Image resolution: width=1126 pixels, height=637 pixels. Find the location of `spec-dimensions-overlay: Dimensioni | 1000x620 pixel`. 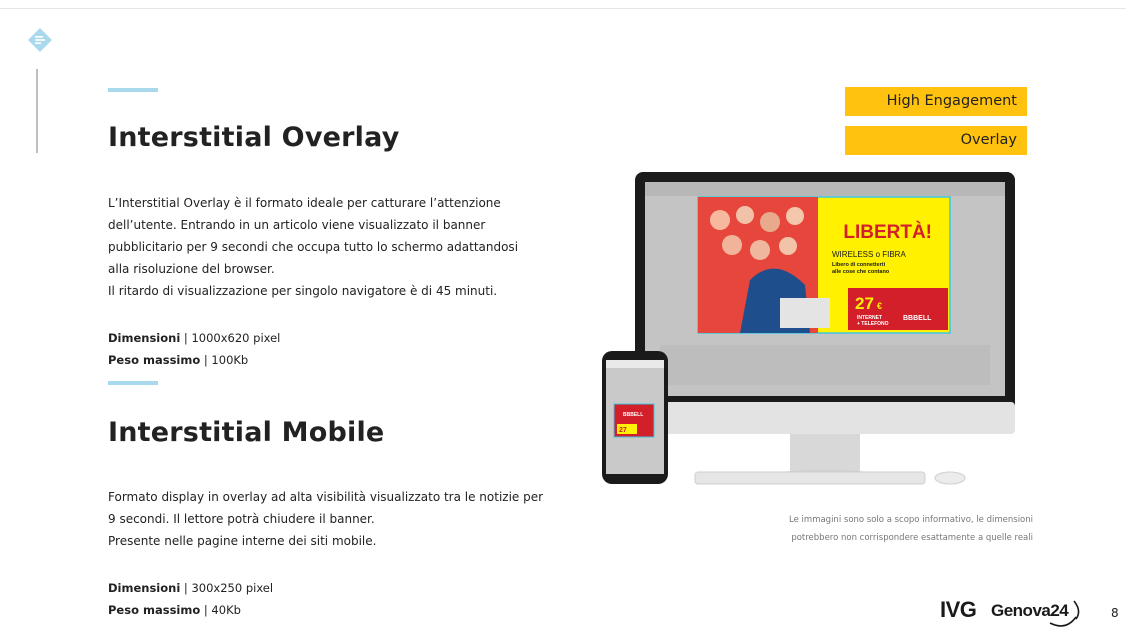

spec-dimensions-overlay: Dimensioni | 1000x620 pixel is located at coordinates (194, 338).